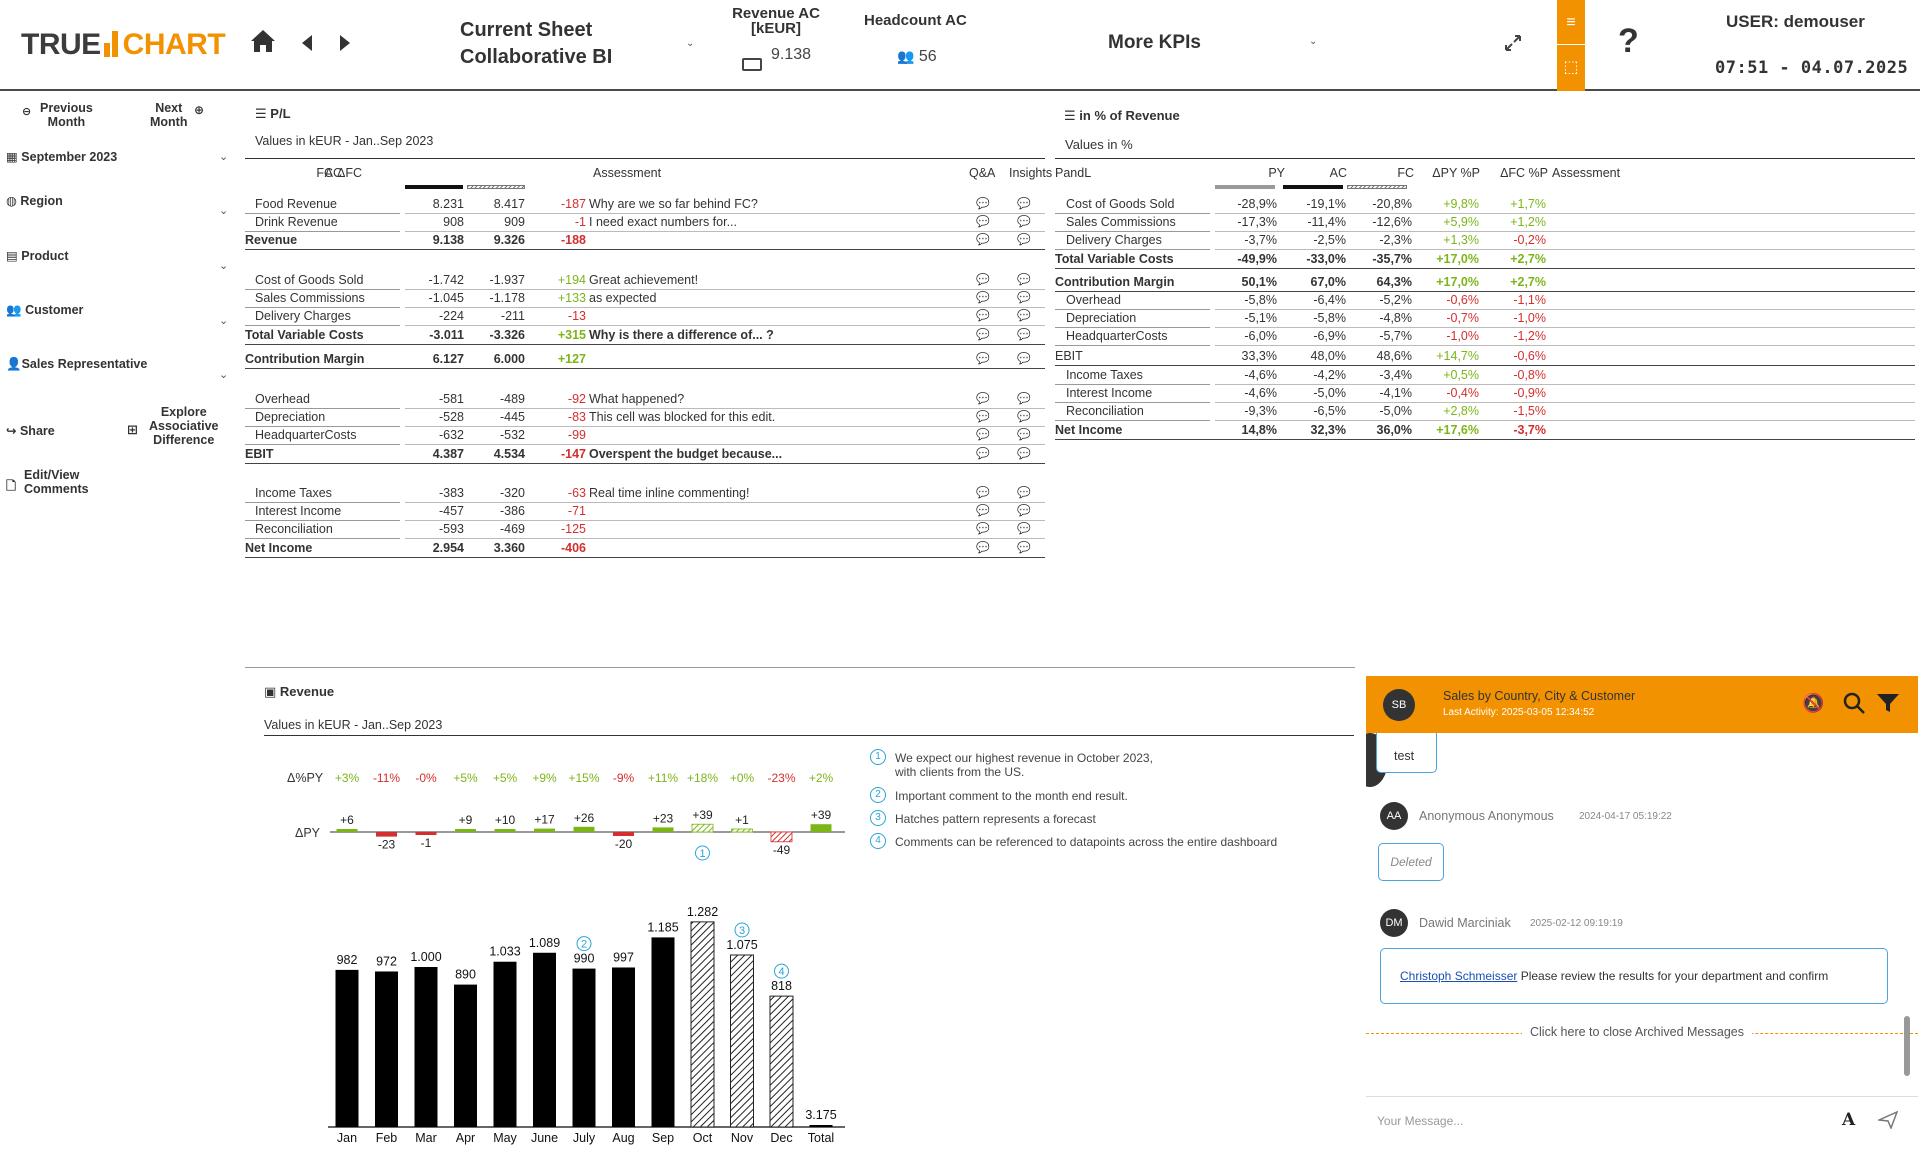 Image resolution: width=1920 pixels, height=1150 pixels. I want to click on mention-link: Christoph Schmeisser, so click(1458, 976).